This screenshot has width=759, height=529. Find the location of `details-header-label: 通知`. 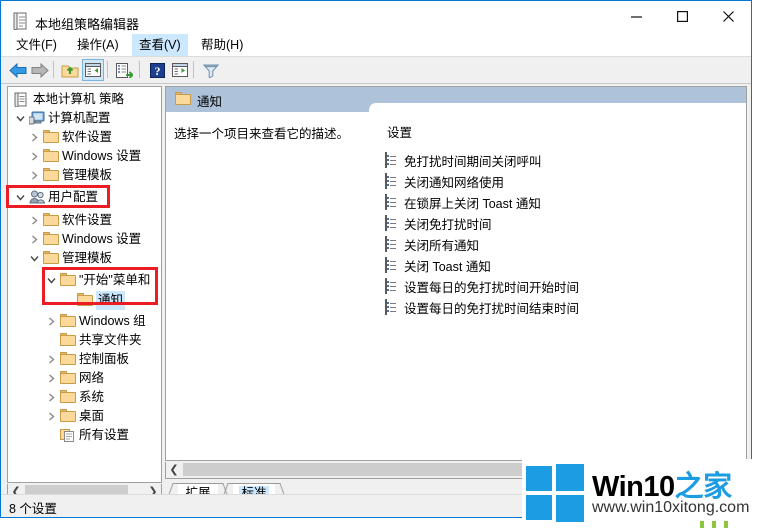

details-header-label: 通知 is located at coordinates (210, 102).